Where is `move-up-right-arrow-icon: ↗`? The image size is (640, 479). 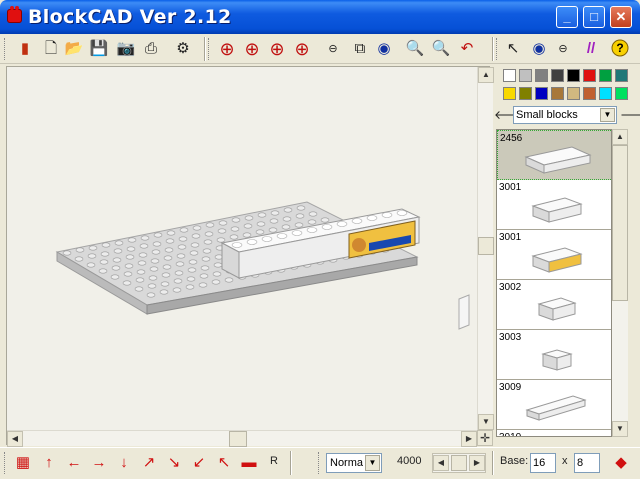
move-up-right-arrow-icon: ↗ is located at coordinates (149, 463).